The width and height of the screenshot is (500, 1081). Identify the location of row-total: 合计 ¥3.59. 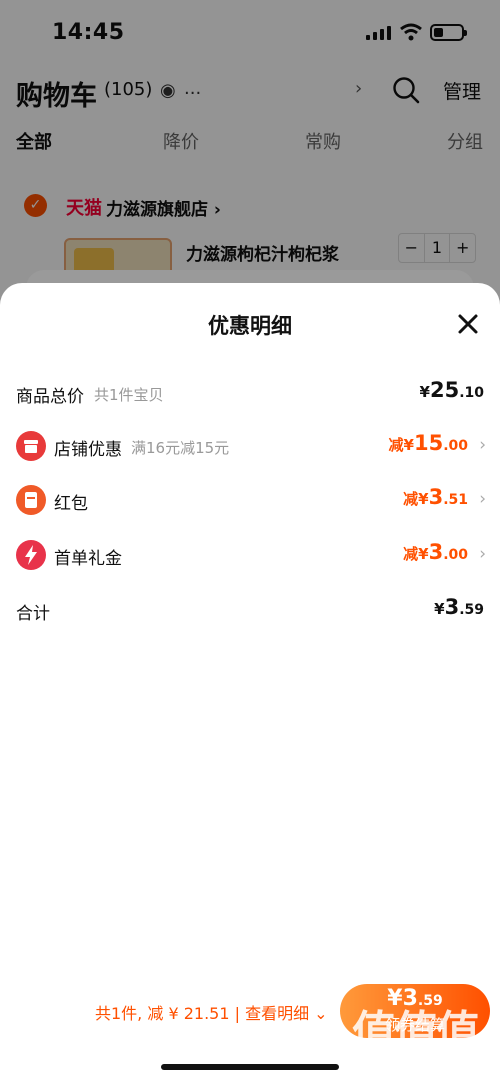
(250, 610).